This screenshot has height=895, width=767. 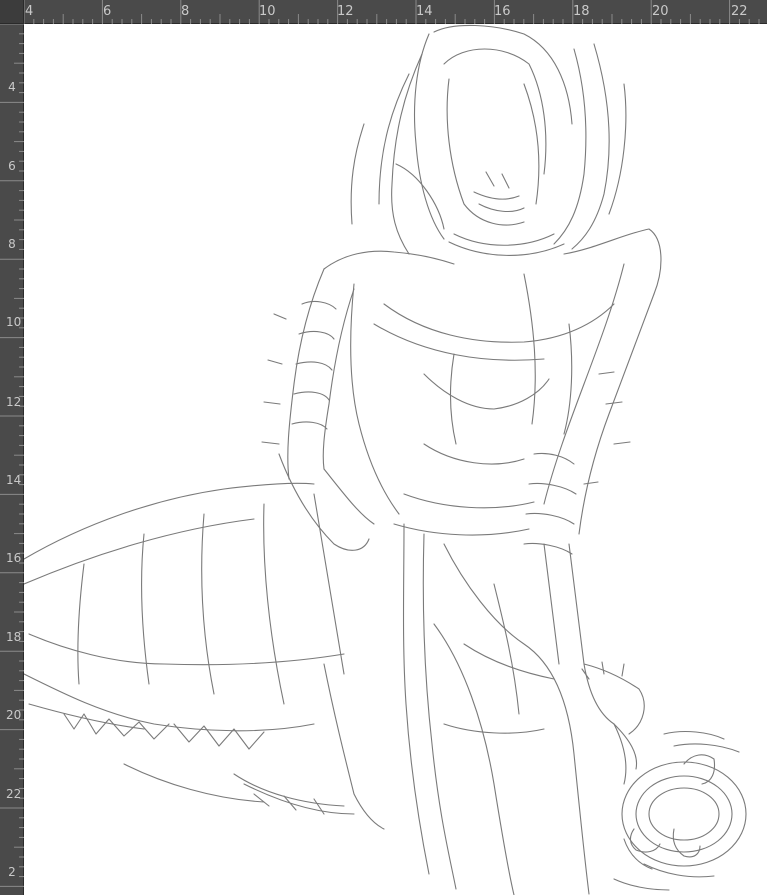 What do you see at coordinates (395, 12) in the screenshot?
I see `horizontal-ruler: 4 6 8 10 12 14 16 18 20 22` at bounding box center [395, 12].